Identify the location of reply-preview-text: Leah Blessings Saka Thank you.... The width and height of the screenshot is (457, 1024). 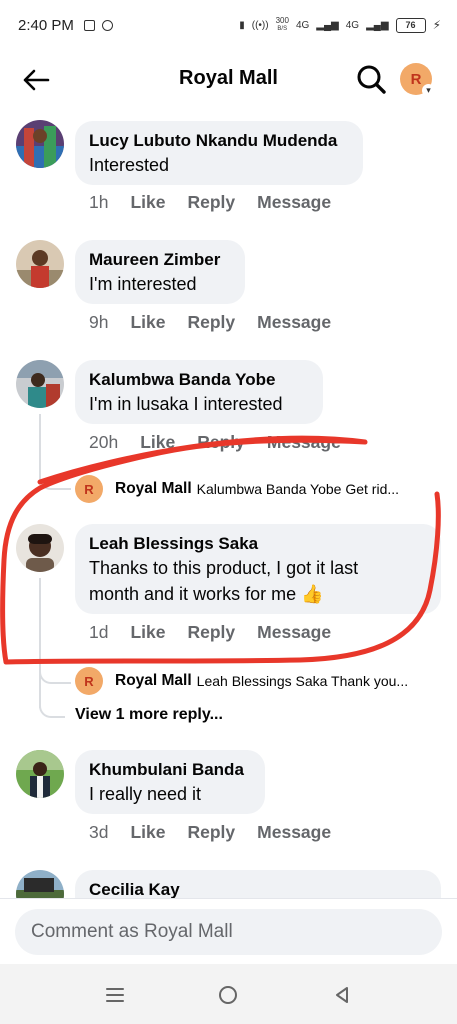
(302, 681).